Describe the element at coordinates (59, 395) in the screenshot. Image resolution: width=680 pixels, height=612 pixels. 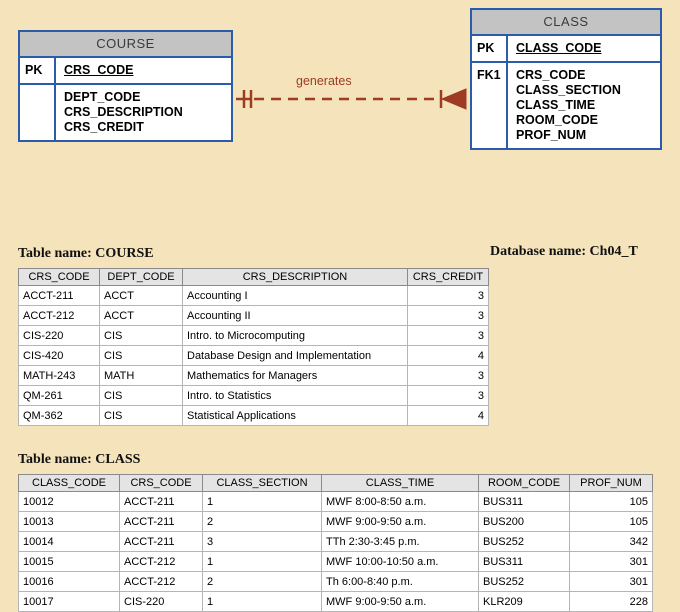
I see `table-cell: QM-261` at that location.